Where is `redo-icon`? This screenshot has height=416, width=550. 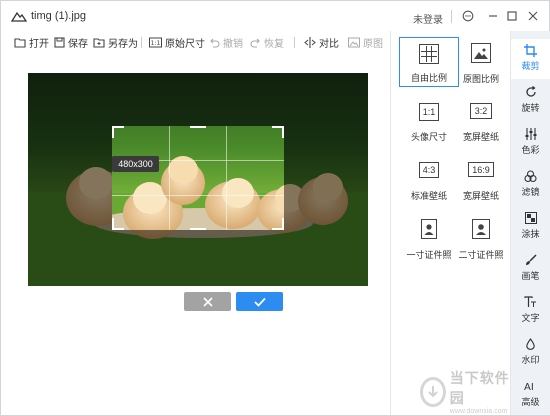
redo-icon is located at coordinates (255, 43).